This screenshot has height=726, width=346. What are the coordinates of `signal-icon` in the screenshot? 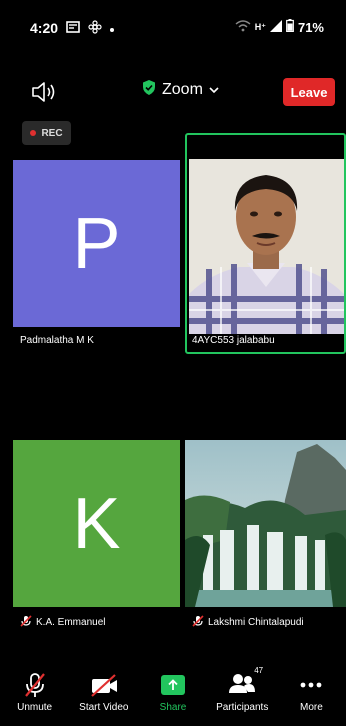 It's located at (275, 27).